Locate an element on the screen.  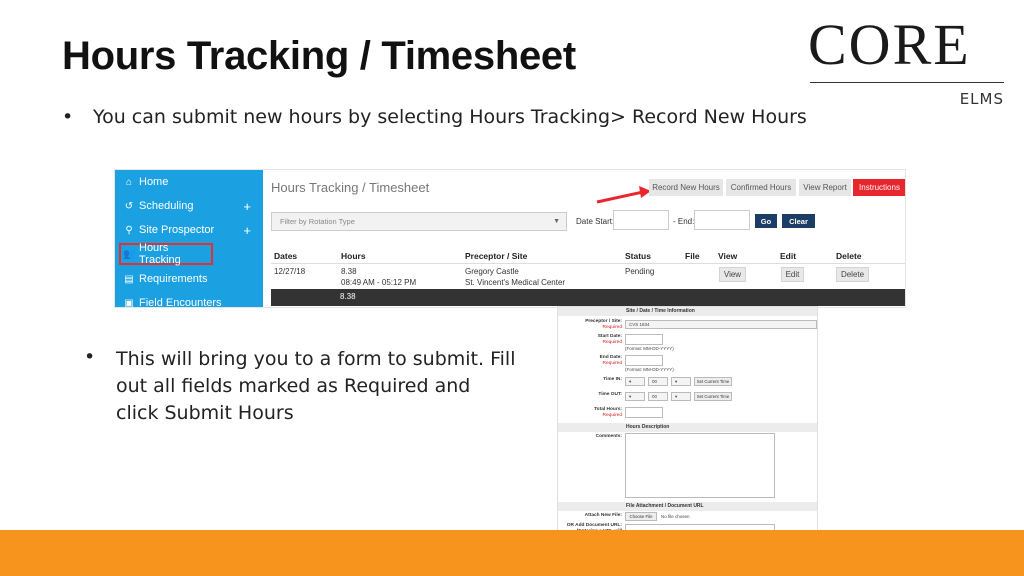
sidebar-item-hours-tracking: 👥 Hours Tracking is located at coordinates (166, 254).